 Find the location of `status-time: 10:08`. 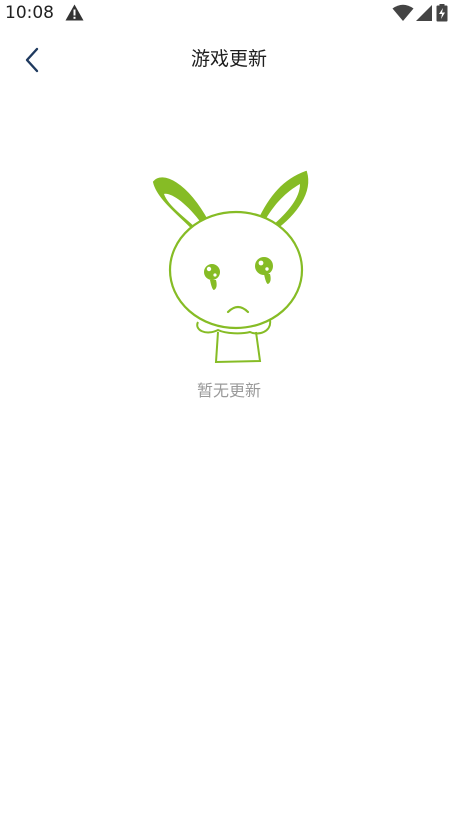

status-time: 10:08 is located at coordinates (29, 13).